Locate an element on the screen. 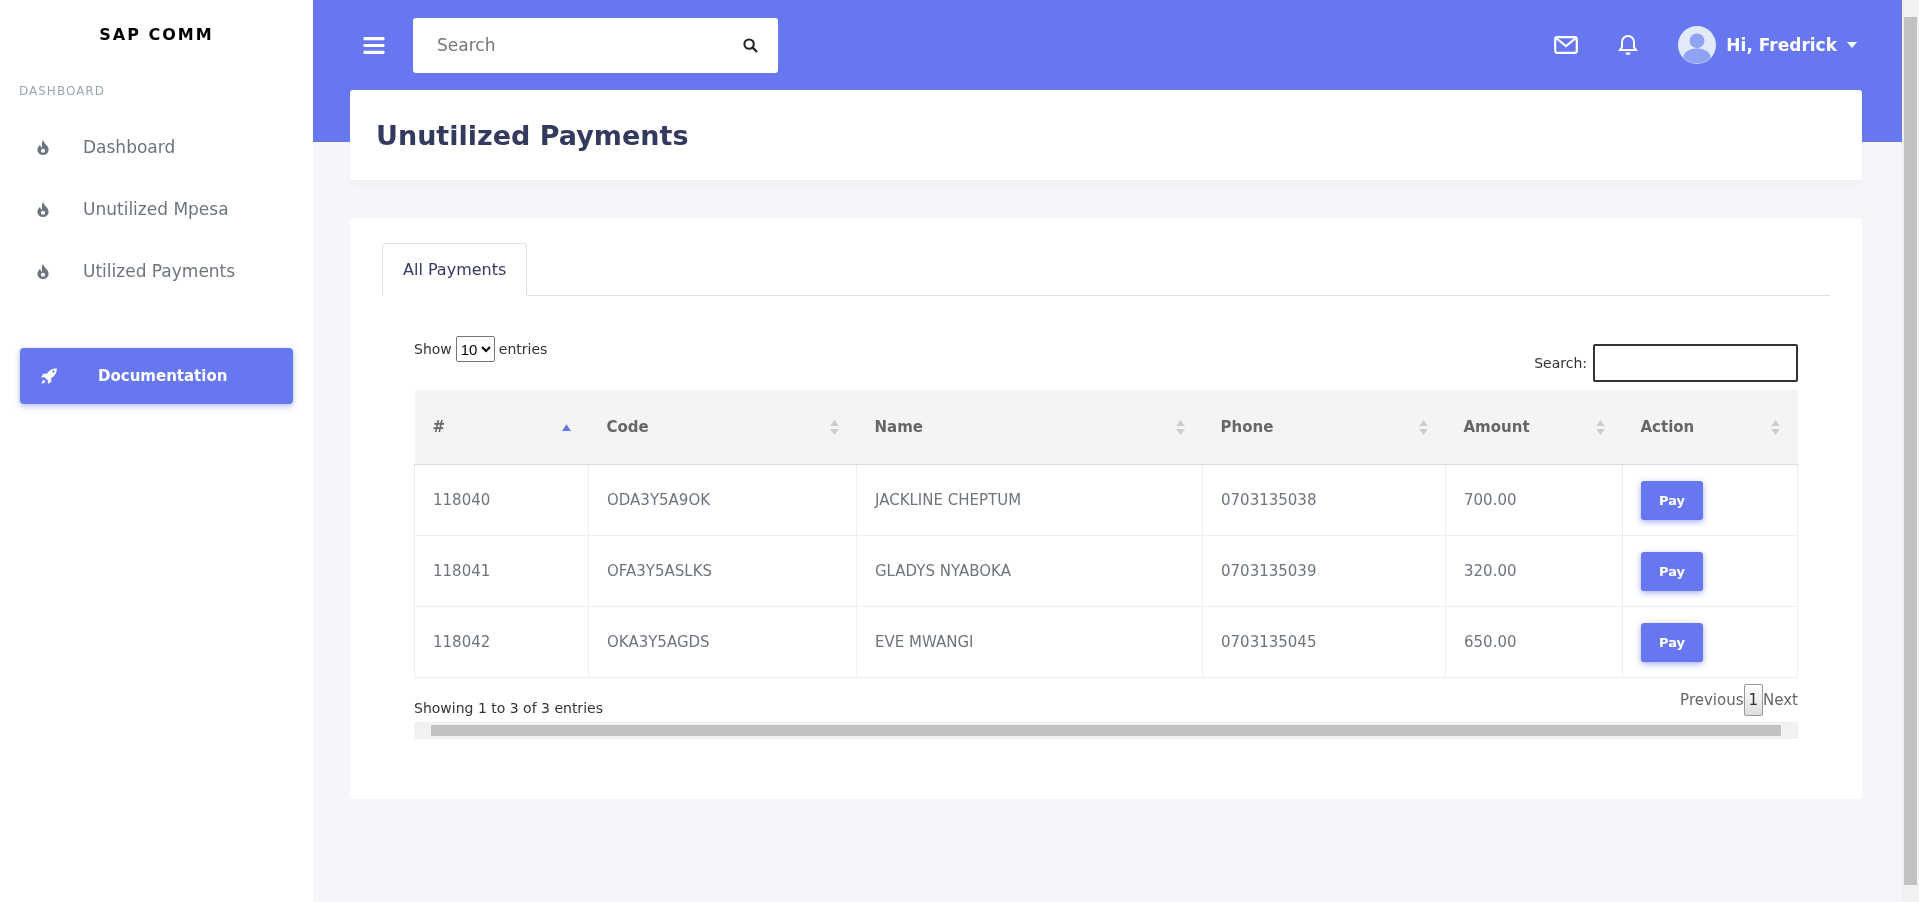 Image resolution: width=1919 pixels, height=902 pixels. brand-title: SAP COMM is located at coordinates (156, 34).